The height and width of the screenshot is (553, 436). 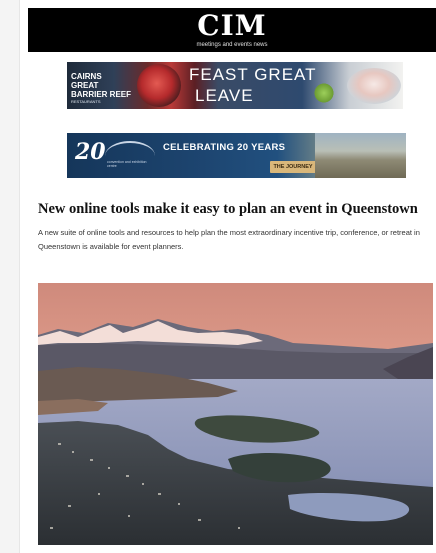 What do you see at coordinates (127, 164) in the screenshot?
I see `centre-name: convention and exhibition centre` at bounding box center [127, 164].